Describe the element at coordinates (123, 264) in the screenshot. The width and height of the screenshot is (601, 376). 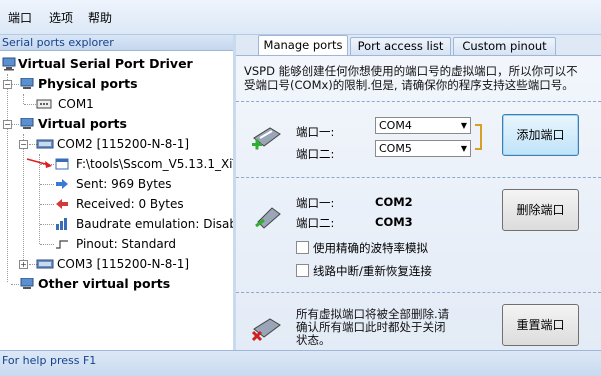
I see `tree-com3-label: COM3 [115200-N-8-1]` at that location.